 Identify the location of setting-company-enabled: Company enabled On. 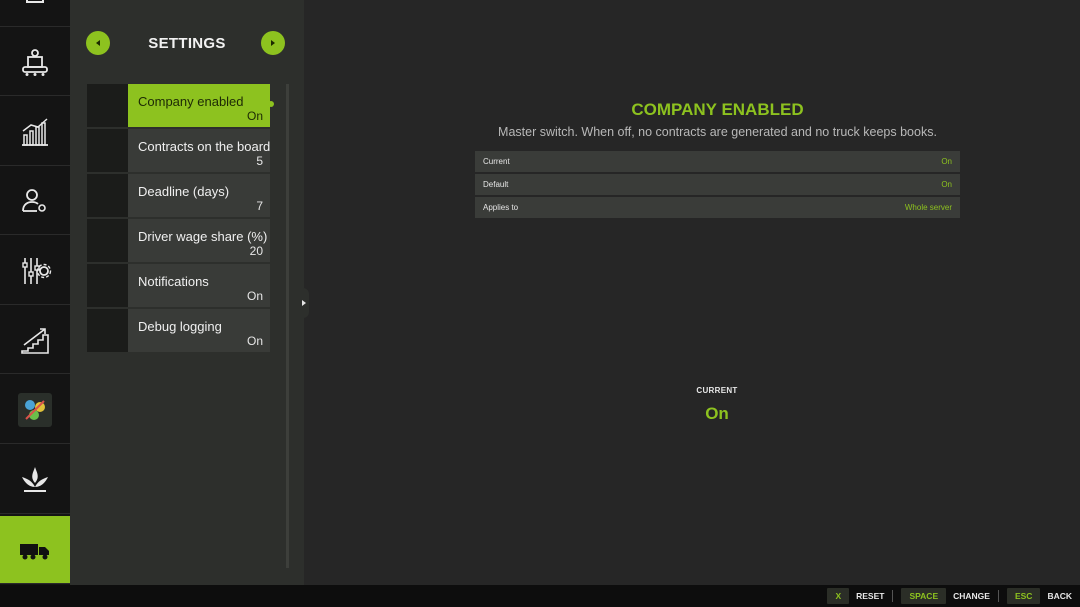
(180, 105).